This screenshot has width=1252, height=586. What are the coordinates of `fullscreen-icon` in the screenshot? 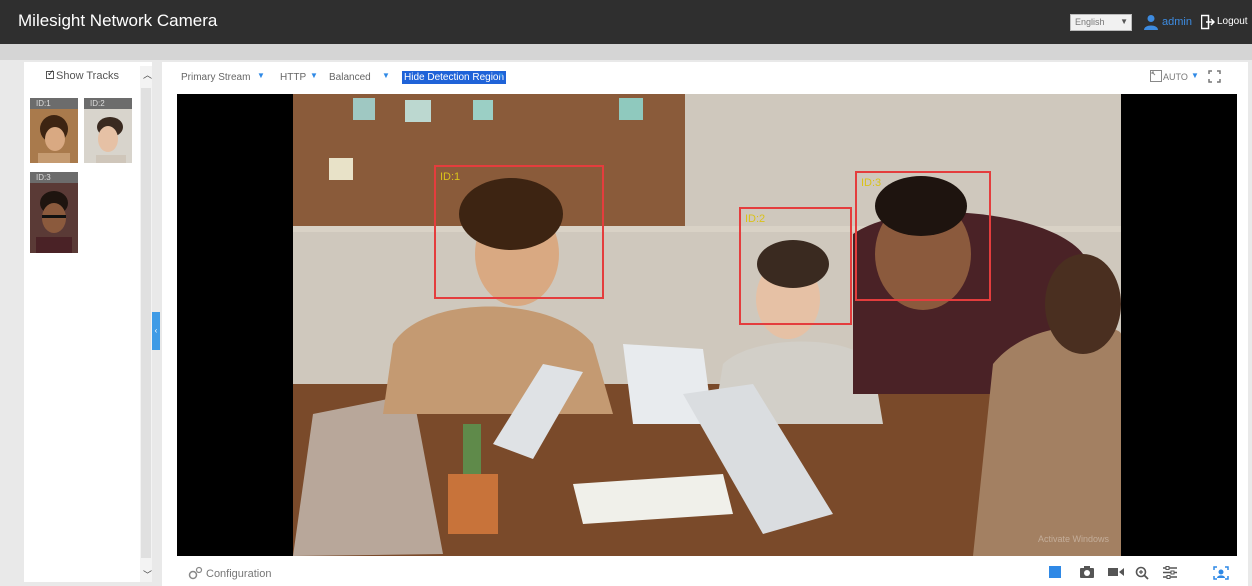 It's located at (1214, 76).